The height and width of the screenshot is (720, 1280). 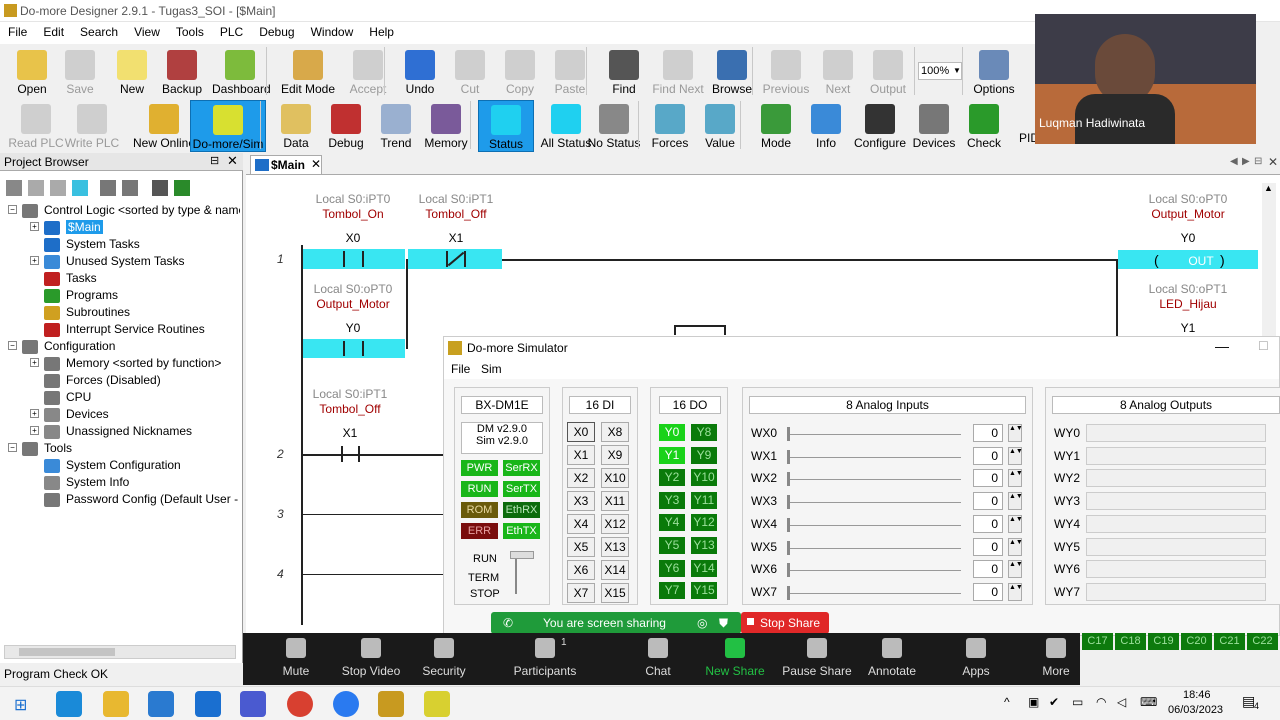 I want to click on domore-designer-icon, so click(x=391, y=704).